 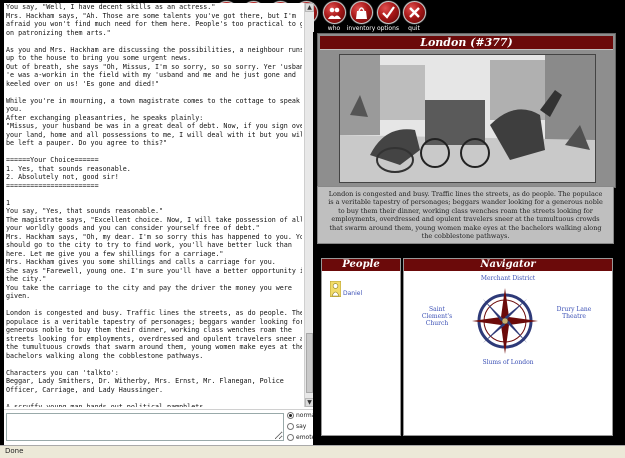 I want to click on people-icon, so click(x=334, y=13).